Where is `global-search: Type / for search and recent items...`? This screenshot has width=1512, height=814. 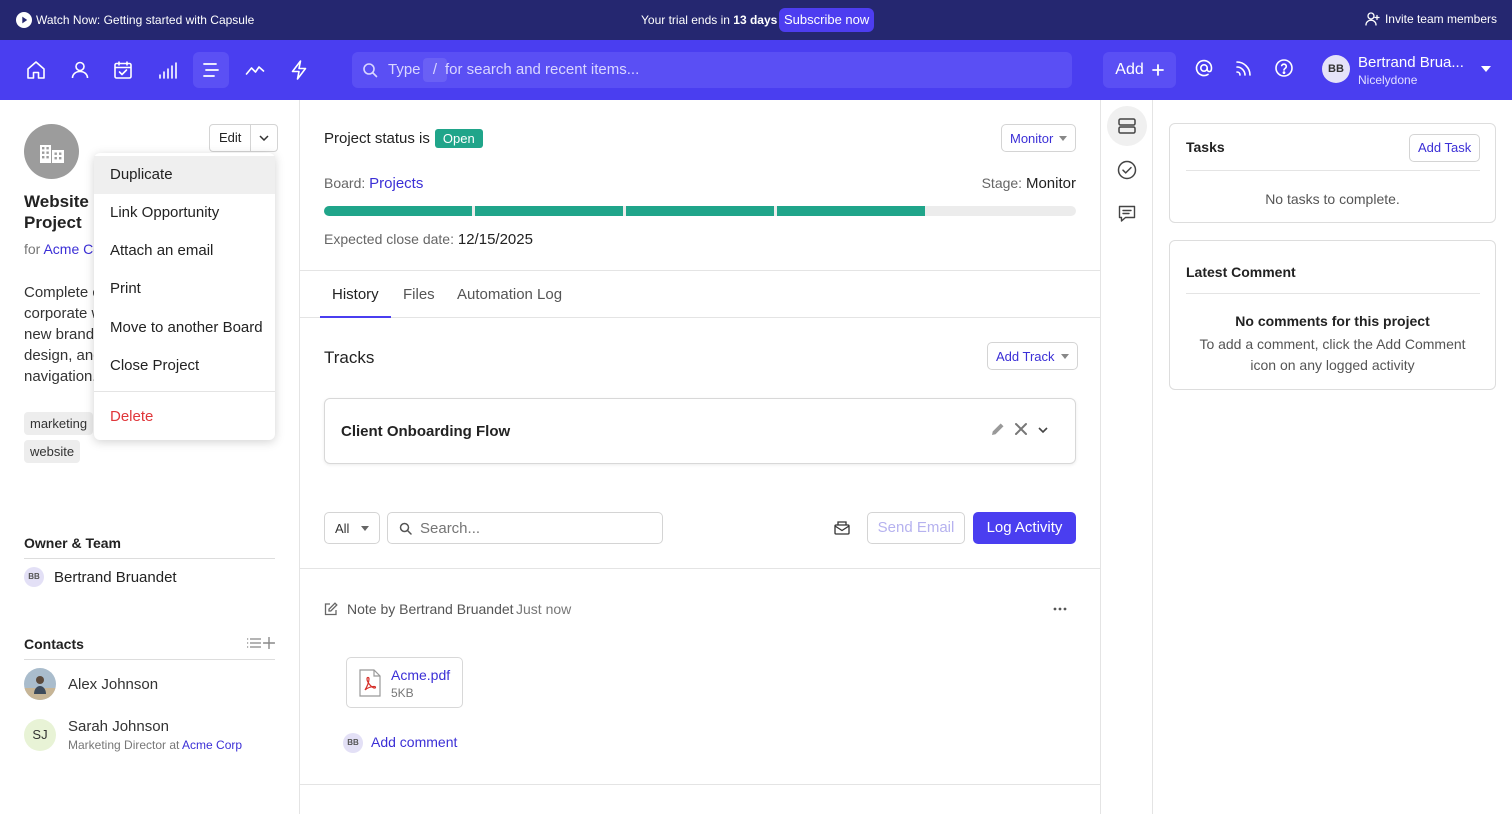 global-search: Type / for search and recent items... is located at coordinates (712, 70).